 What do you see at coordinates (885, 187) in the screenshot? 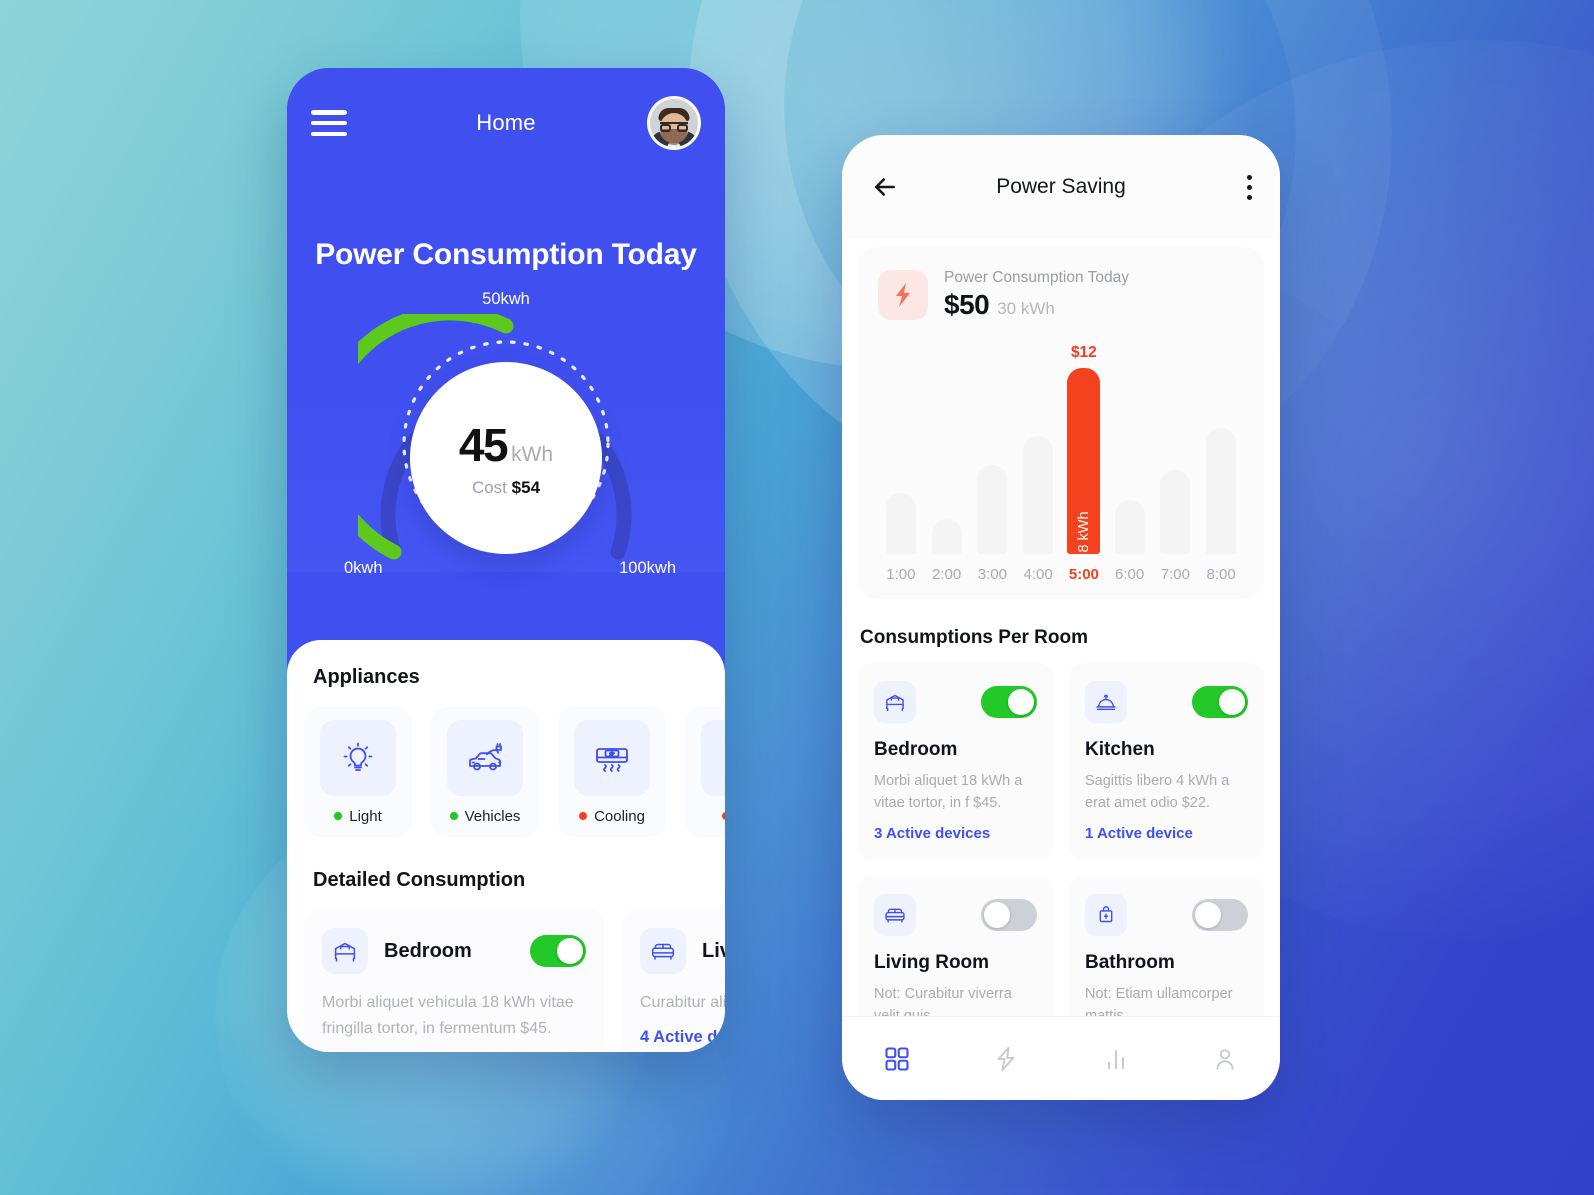
I see `back-arrow-icon` at bounding box center [885, 187].